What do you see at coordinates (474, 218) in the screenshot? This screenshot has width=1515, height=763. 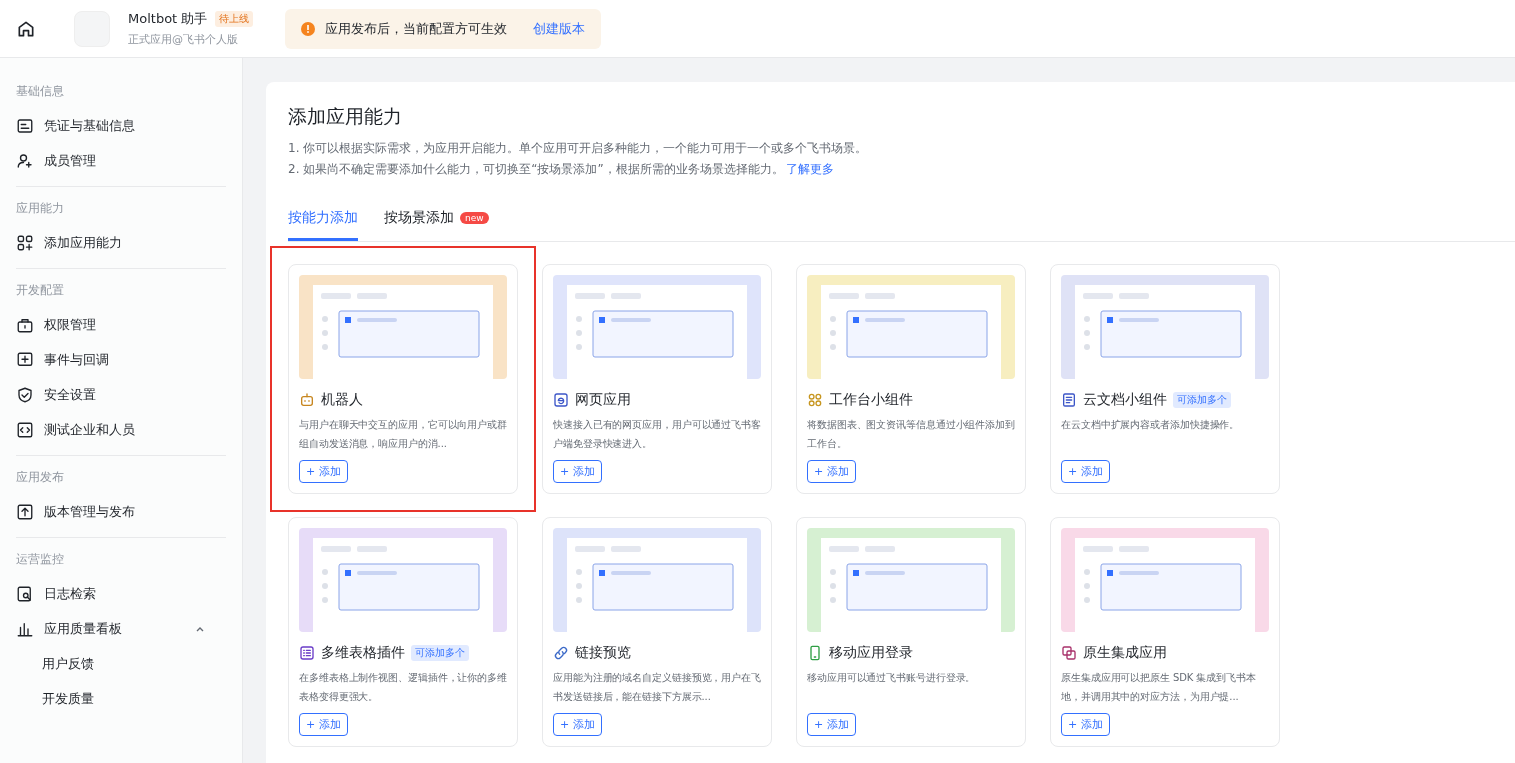 I see `new-badge: new` at bounding box center [474, 218].